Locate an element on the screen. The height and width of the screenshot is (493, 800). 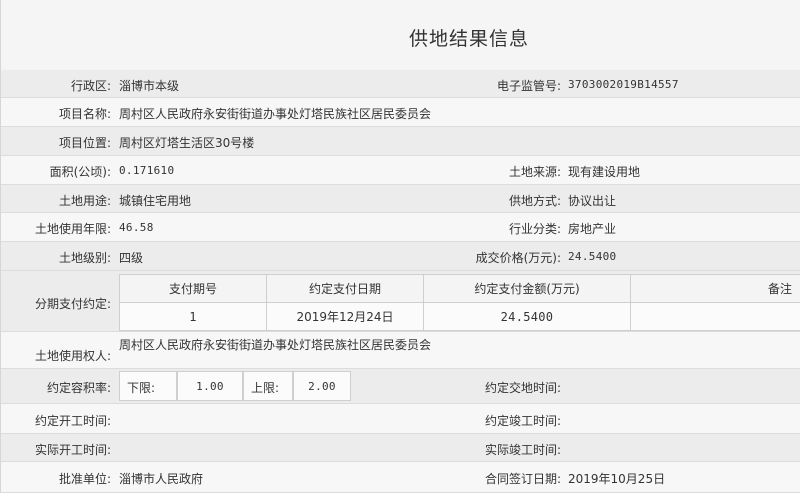
industry-value: 房地产业 is located at coordinates (592, 229).